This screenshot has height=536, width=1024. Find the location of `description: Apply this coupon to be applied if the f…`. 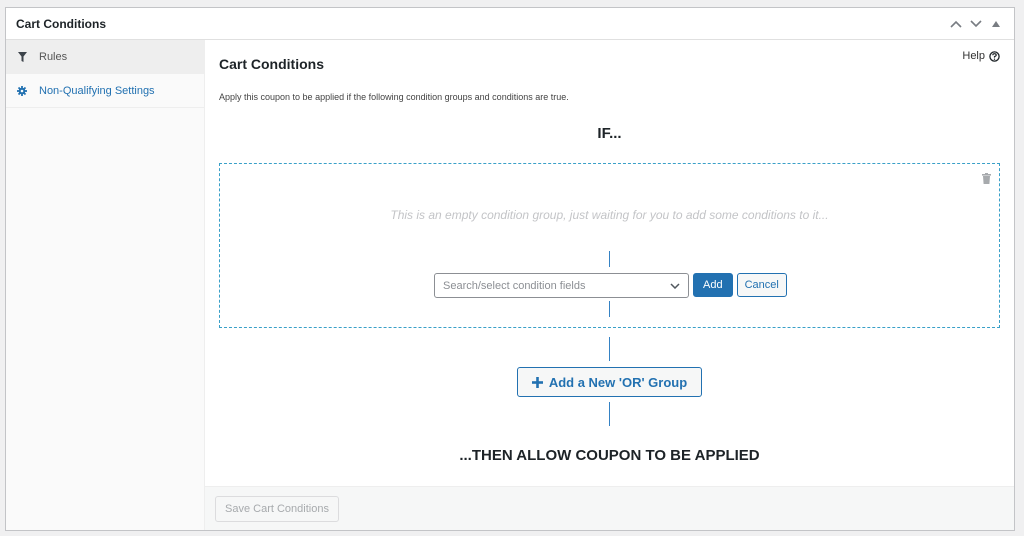

description: Apply this coupon to be applied if the f… is located at coordinates (394, 97).